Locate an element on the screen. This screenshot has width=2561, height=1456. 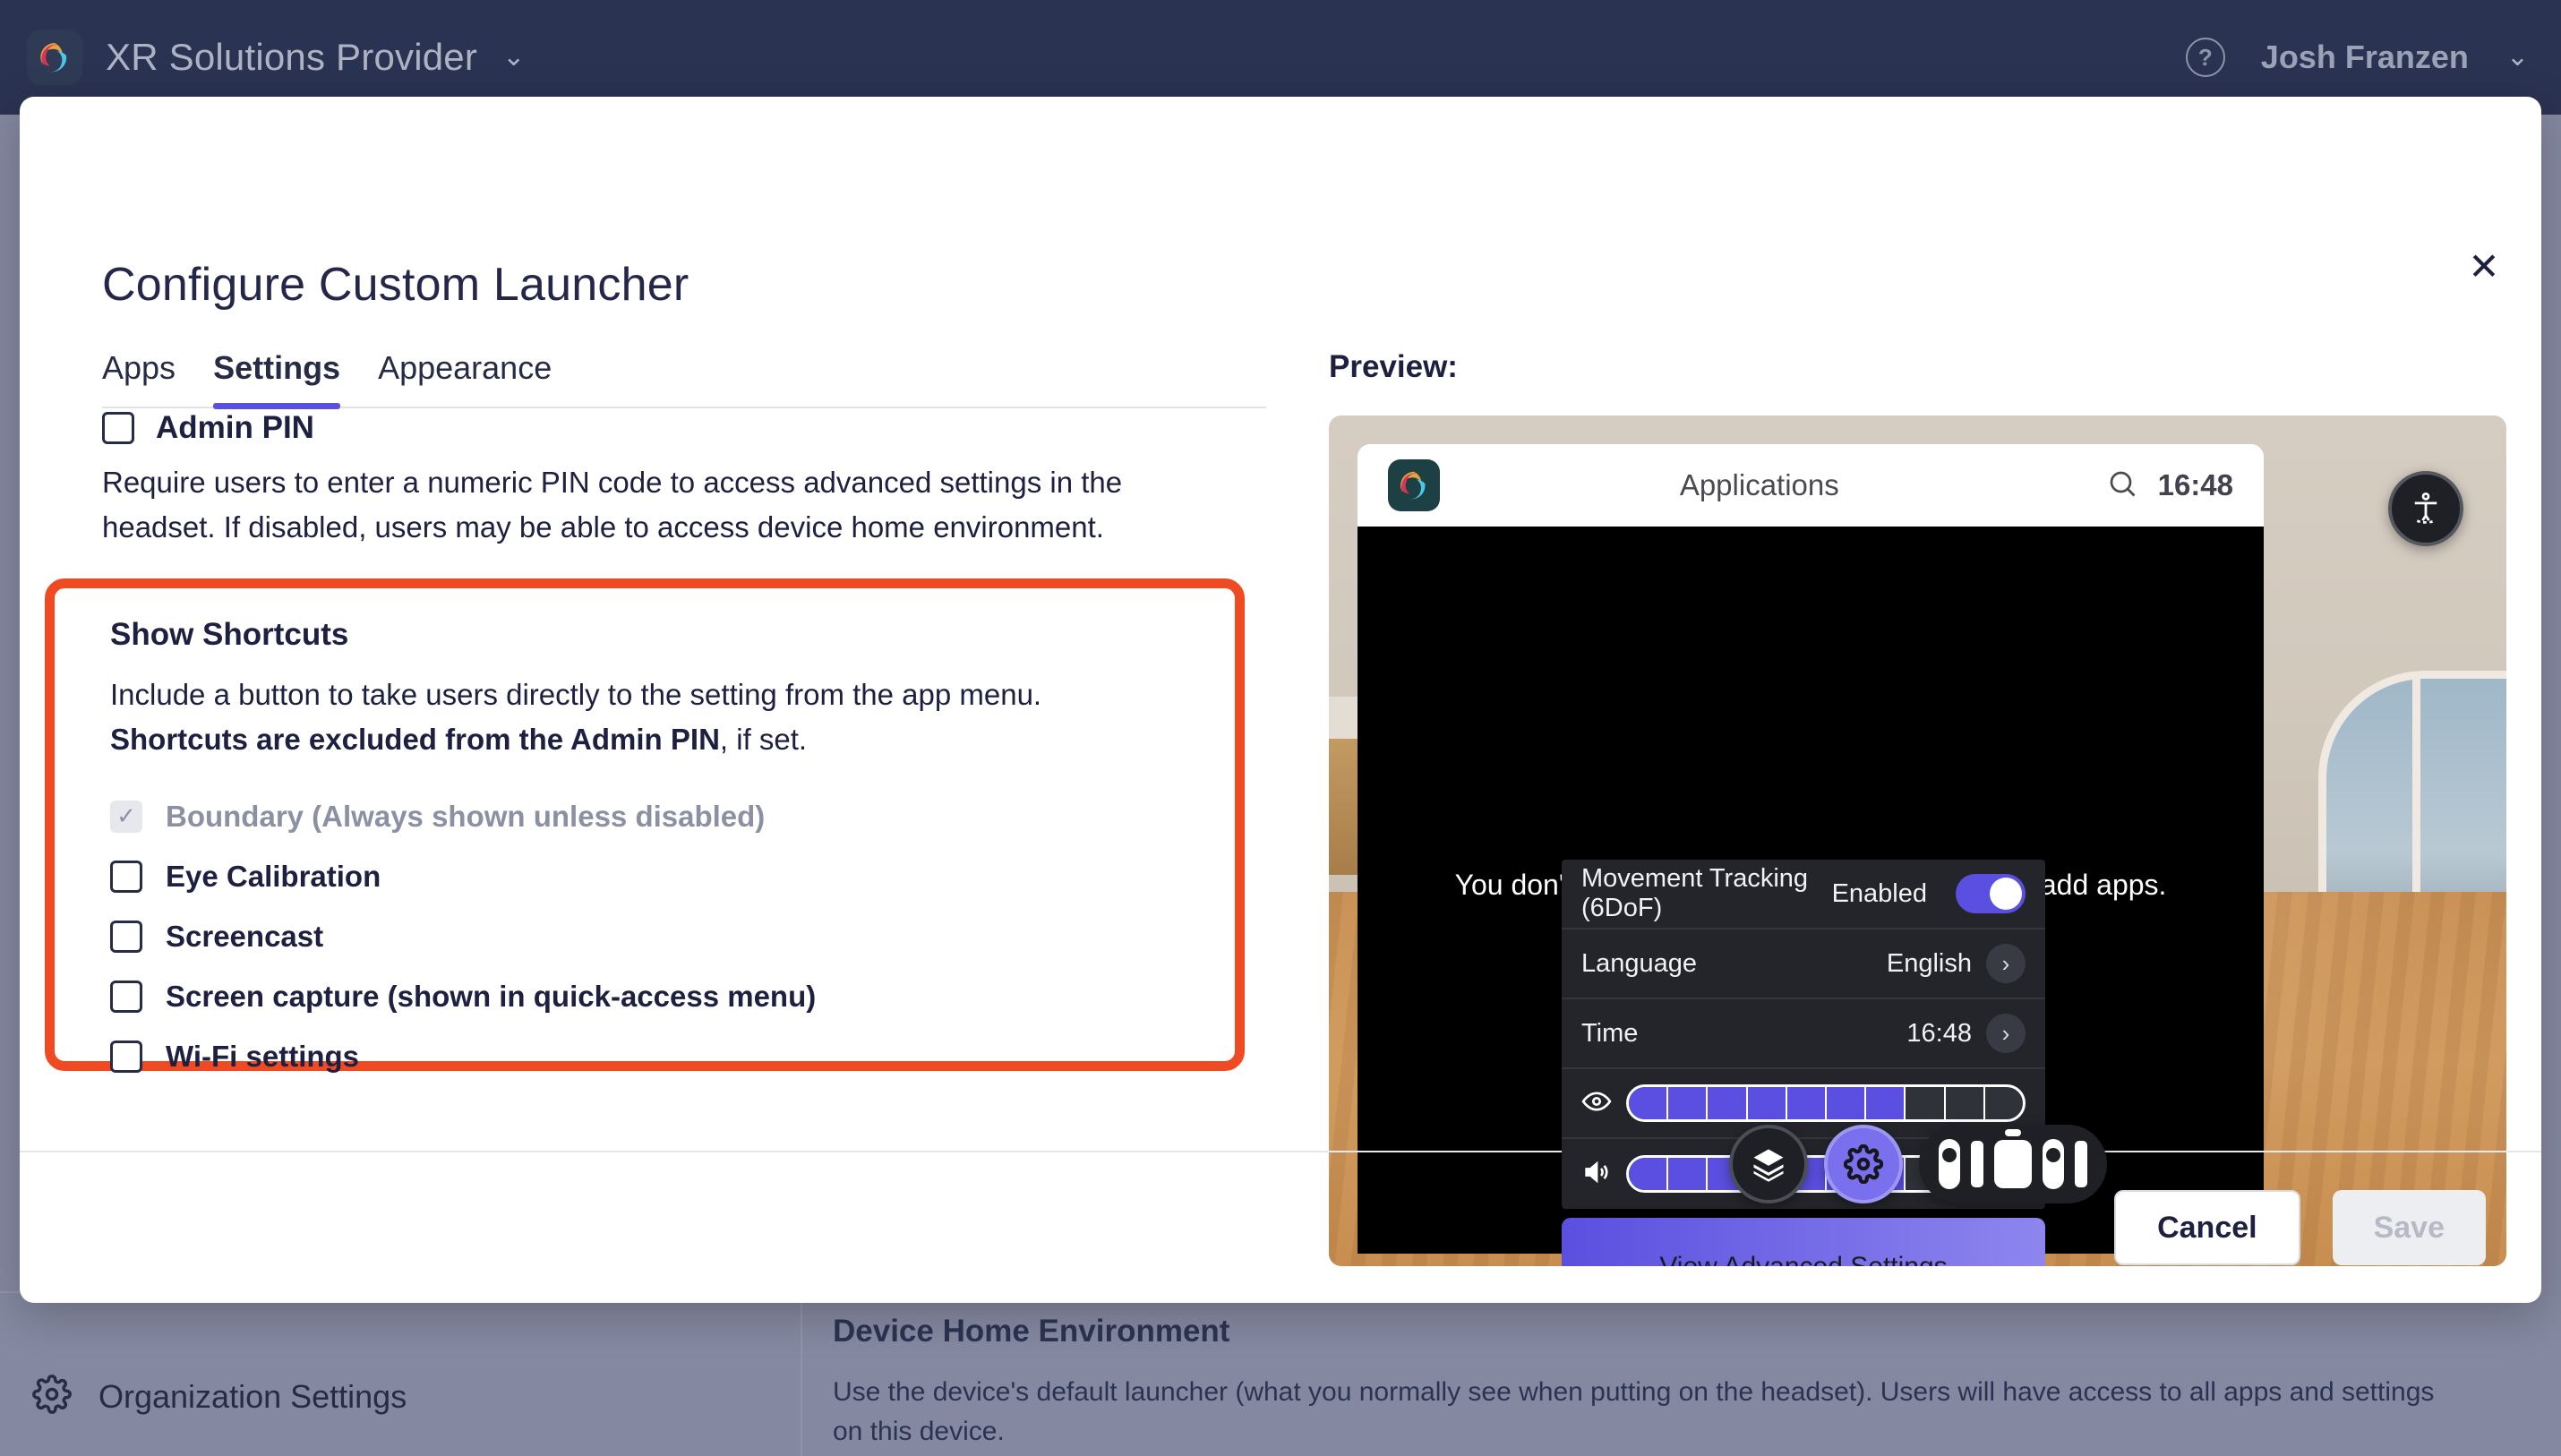
tab-apps: Apps is located at coordinates (139, 378).